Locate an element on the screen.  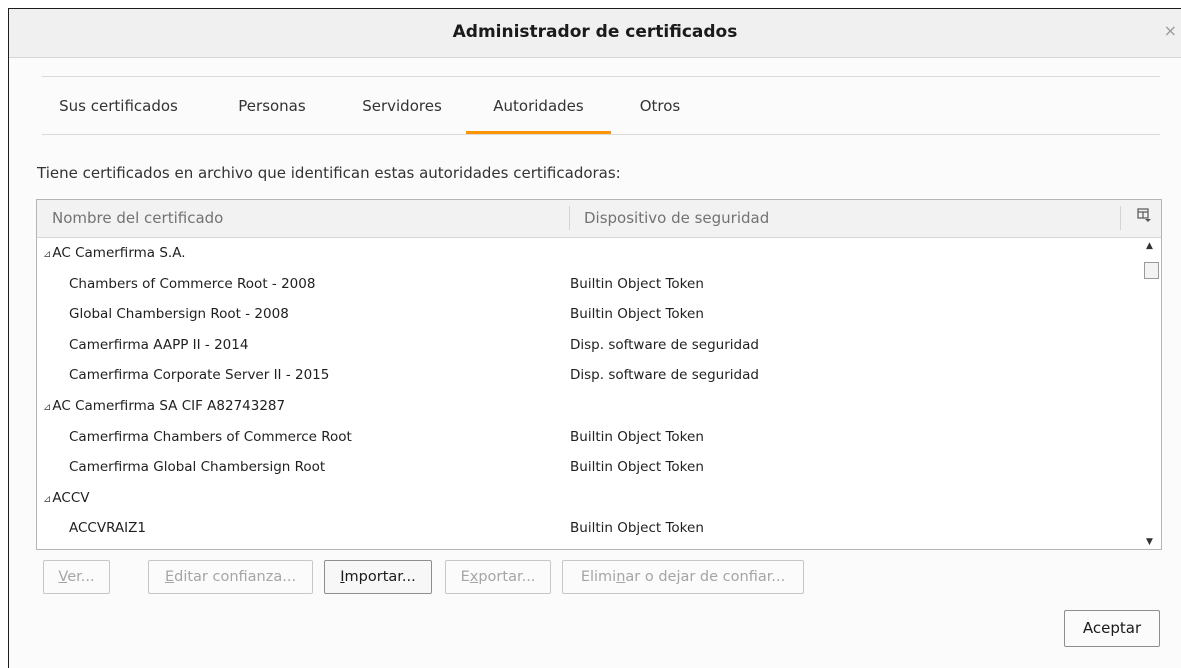
group-label: AC Camerfirma SA CIF A82743287 is located at coordinates (169, 405).